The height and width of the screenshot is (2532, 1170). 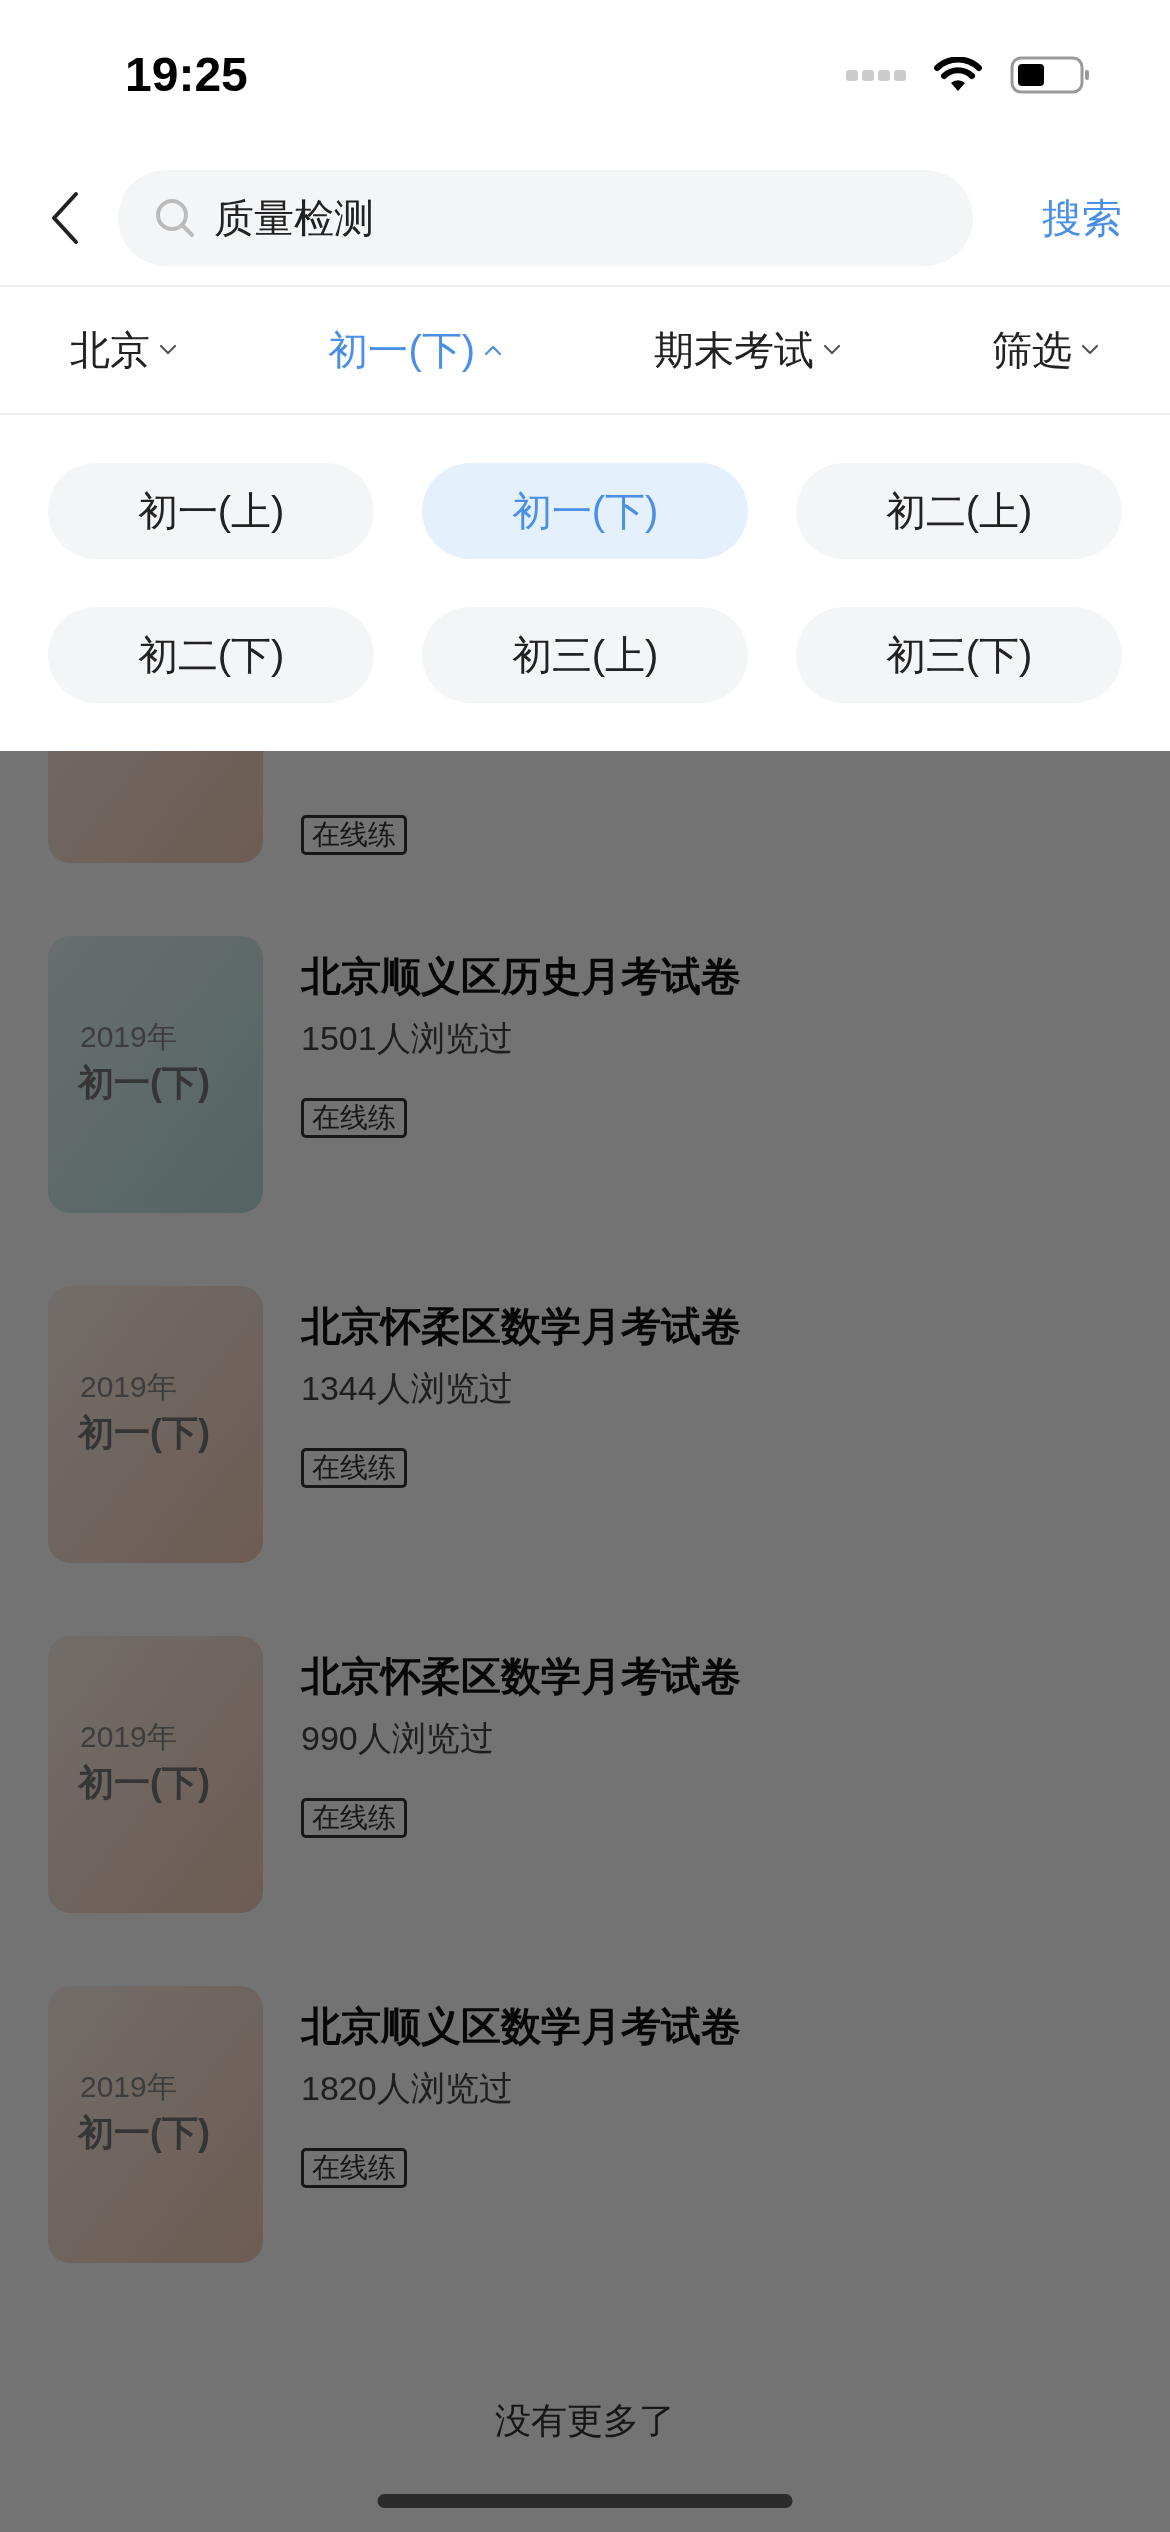 What do you see at coordinates (521, 976) in the screenshot?
I see `paper-title: 北京顺义区历史月考试卷` at bounding box center [521, 976].